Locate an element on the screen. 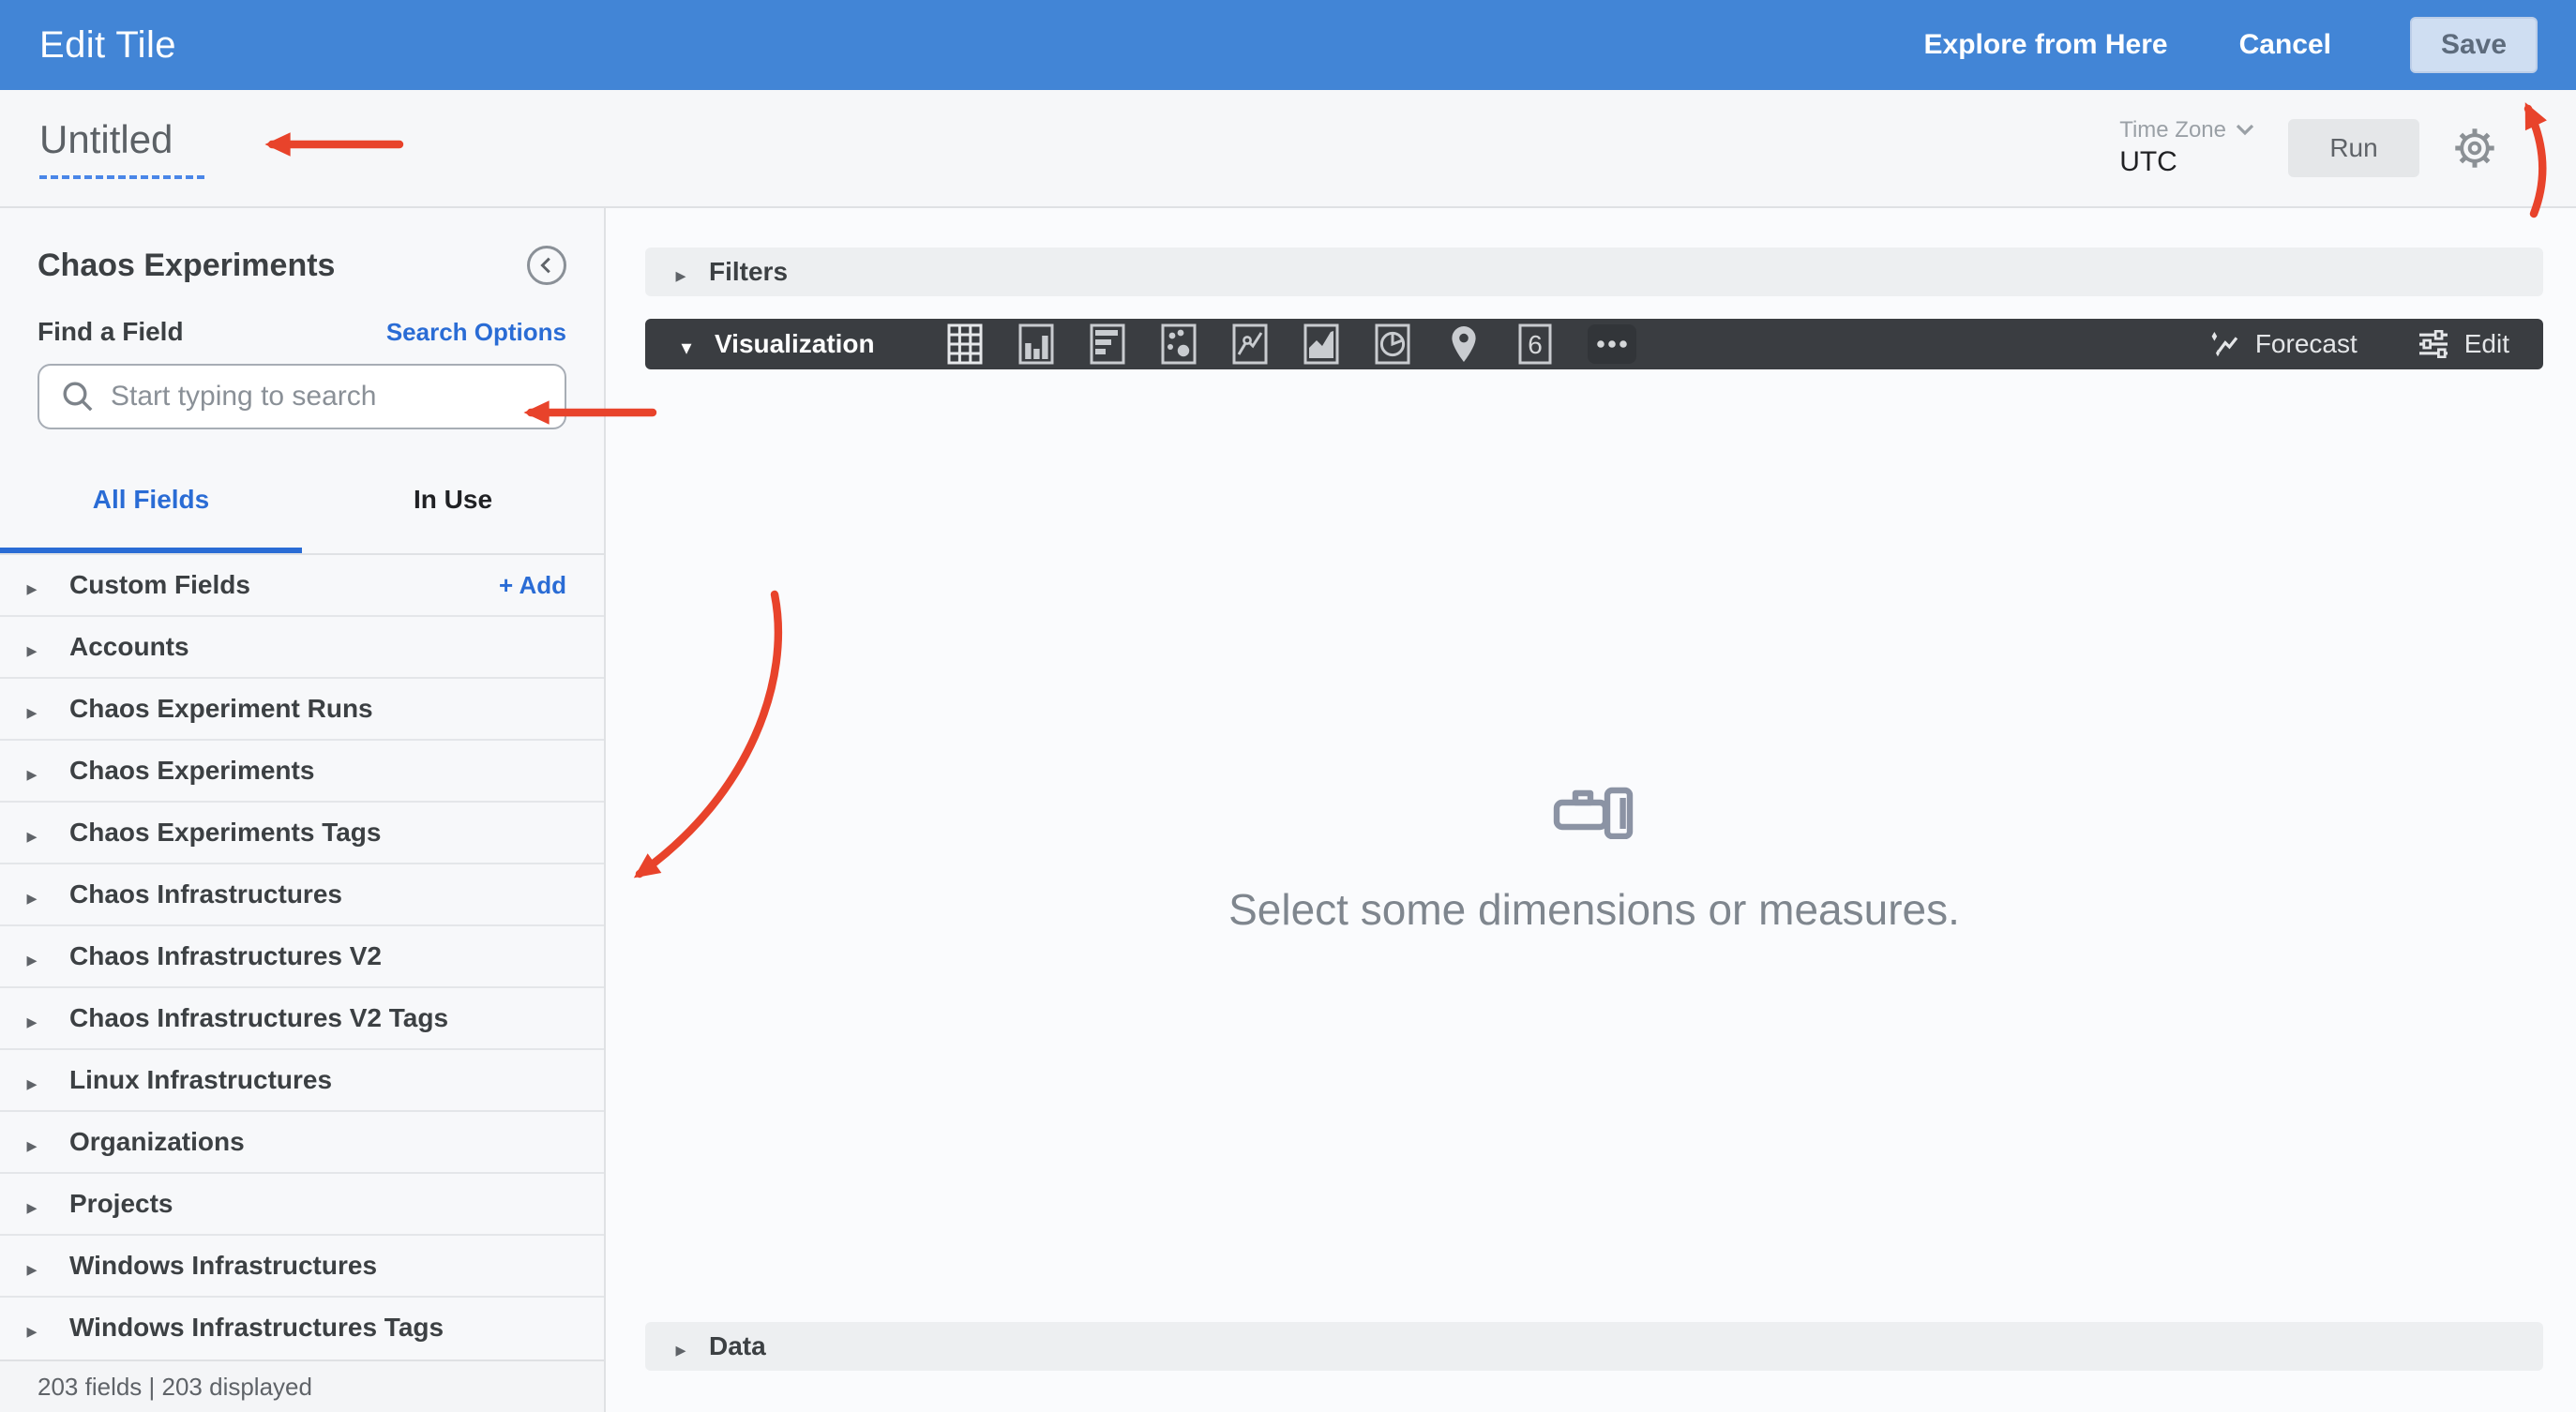 This screenshot has width=2576, height=1412. field-group-row: Windows Infrastructures is located at coordinates (302, 1265).